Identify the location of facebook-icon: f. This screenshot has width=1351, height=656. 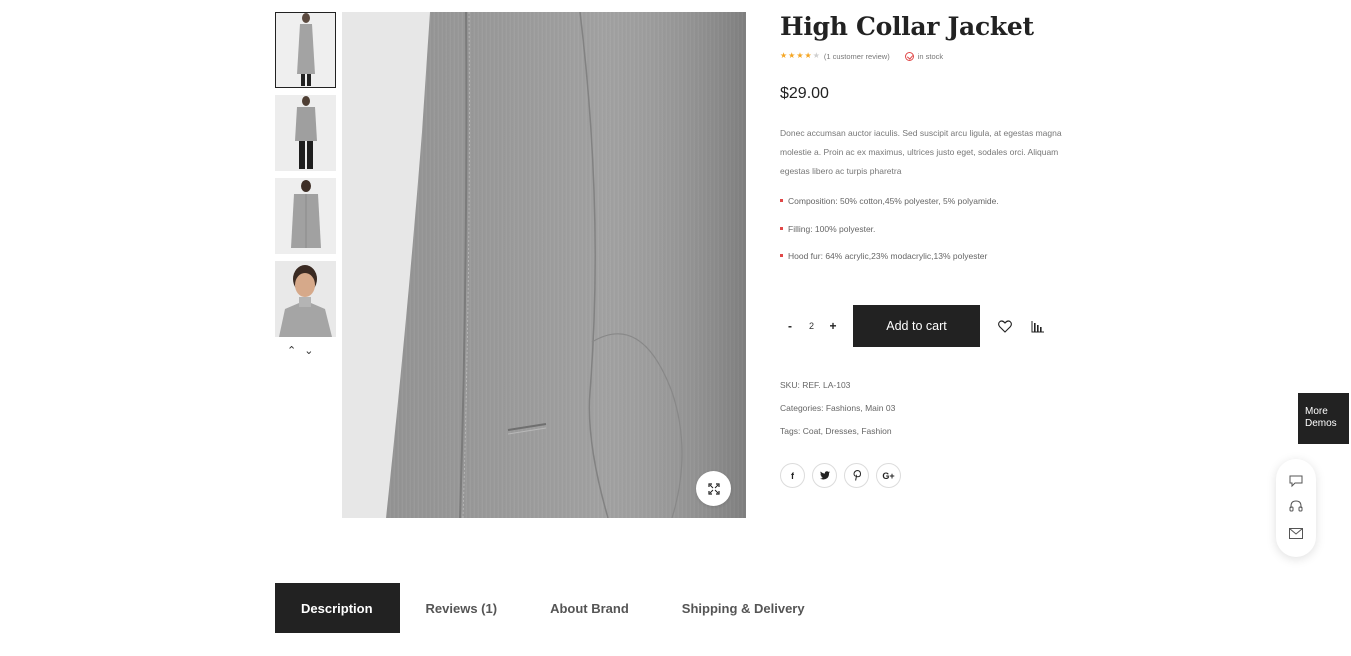
(792, 475).